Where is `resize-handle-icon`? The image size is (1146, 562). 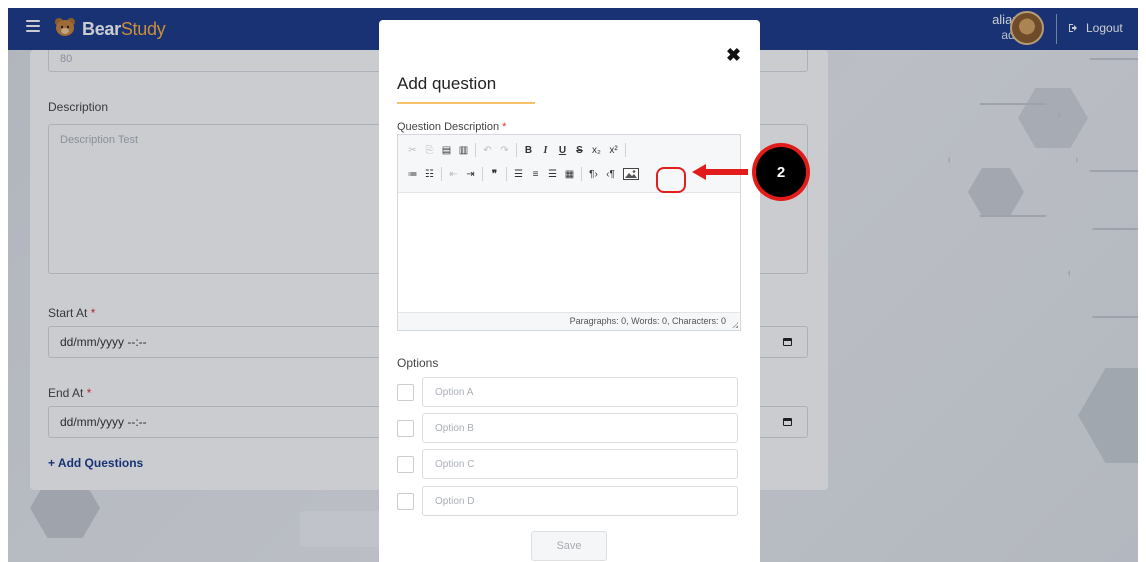 resize-handle-icon is located at coordinates (735, 325).